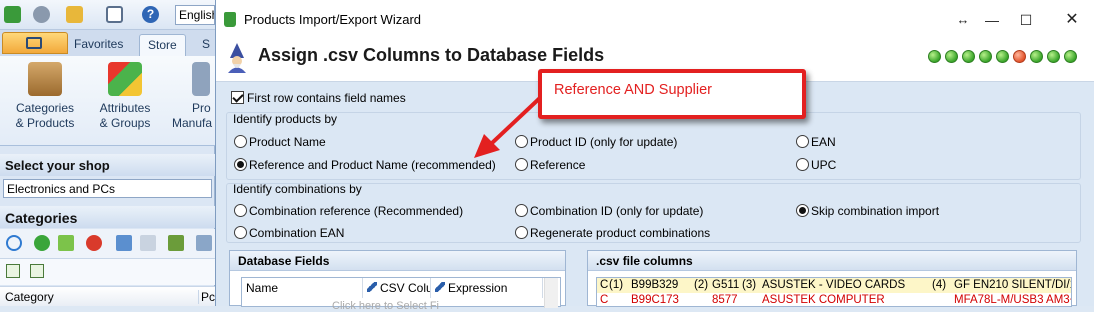  What do you see at coordinates (162, 45) in the screenshot?
I see `tab-store: Store` at bounding box center [162, 45].